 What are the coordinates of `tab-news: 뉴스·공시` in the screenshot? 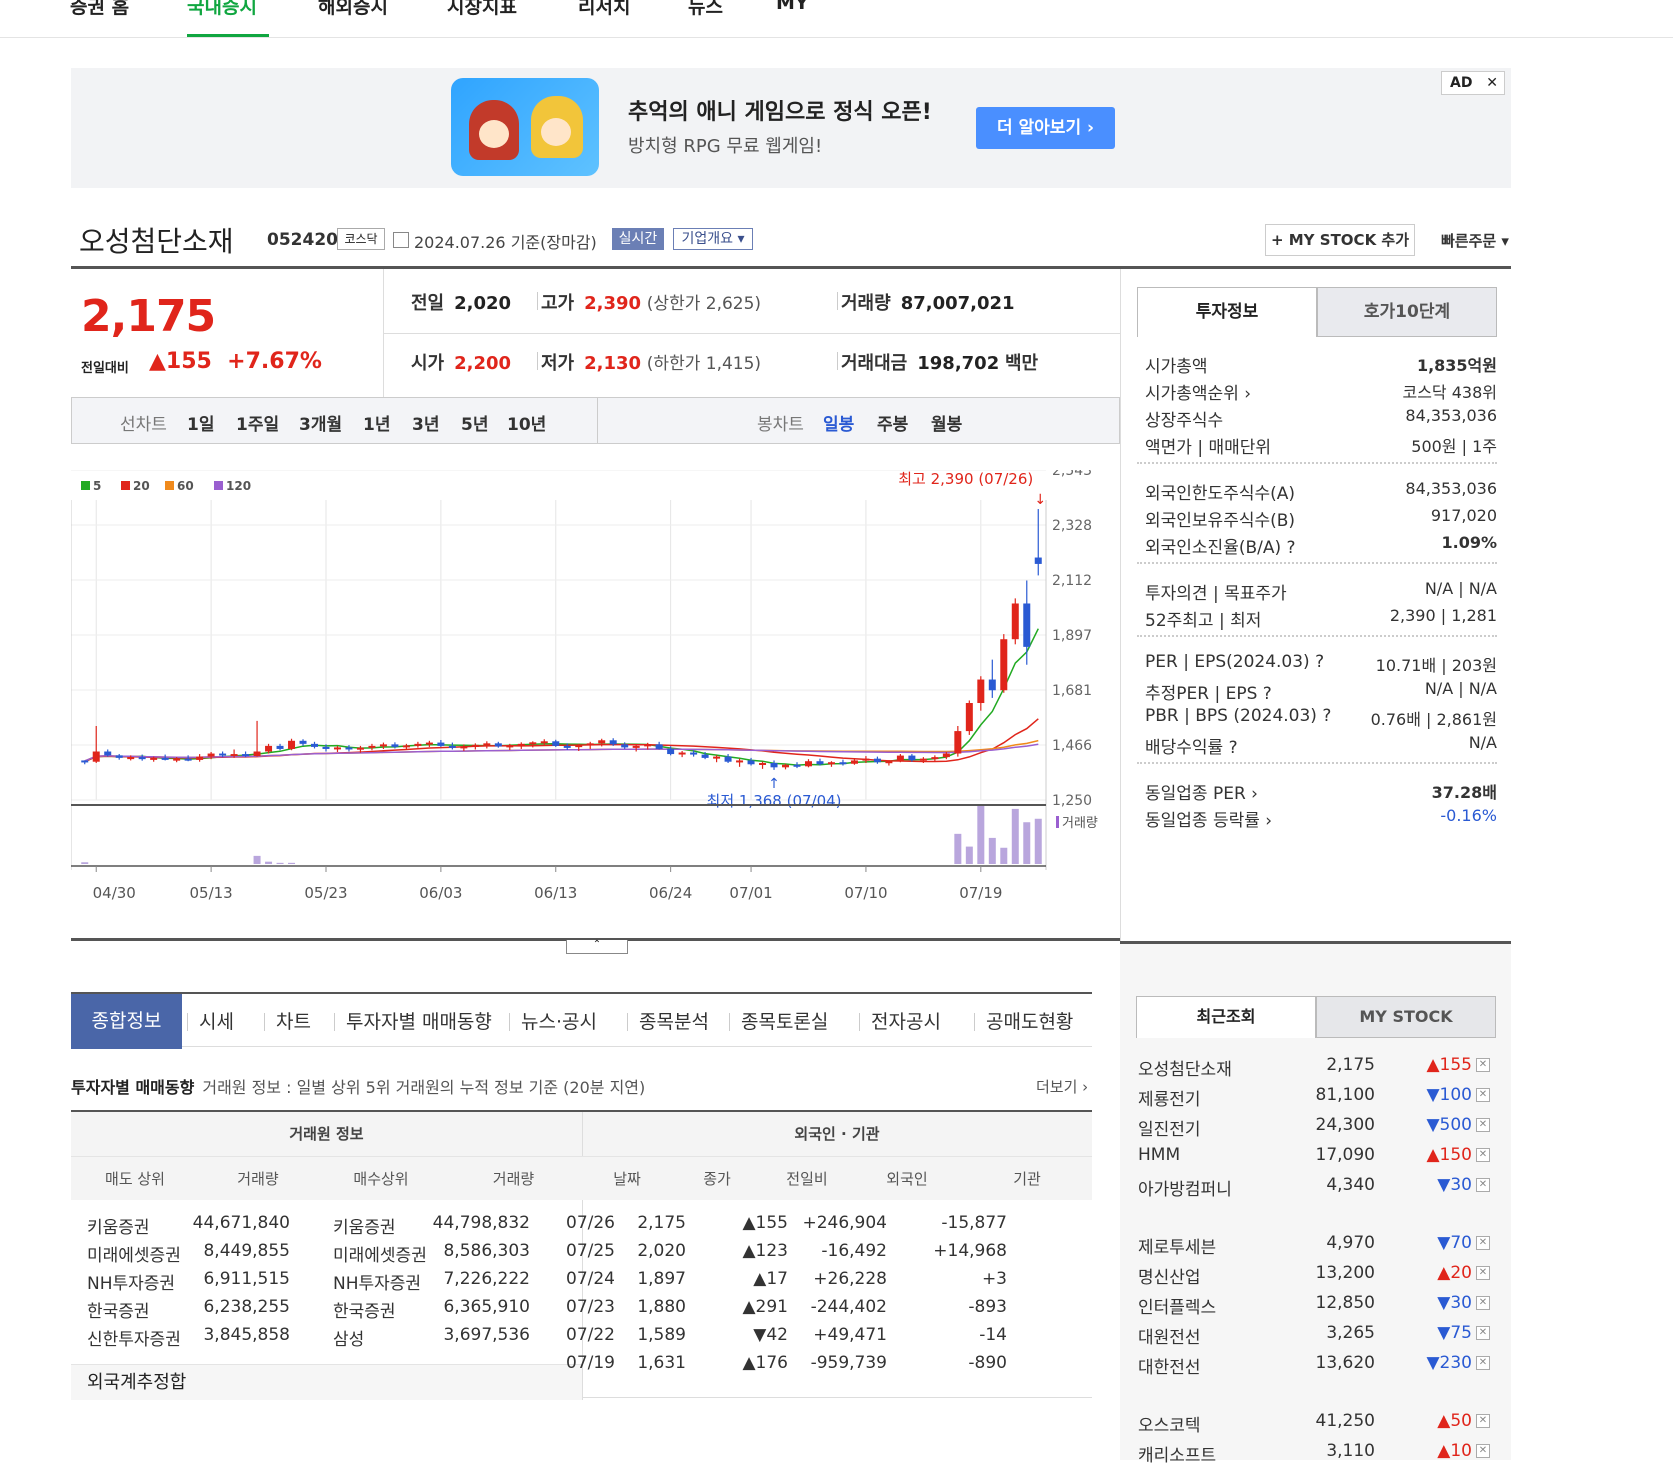 It's located at (559, 1020).